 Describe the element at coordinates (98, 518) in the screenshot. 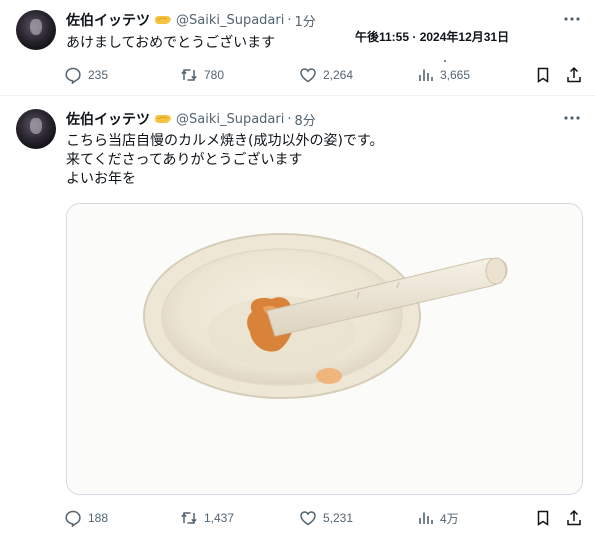

I see `reply-count: 188` at that location.